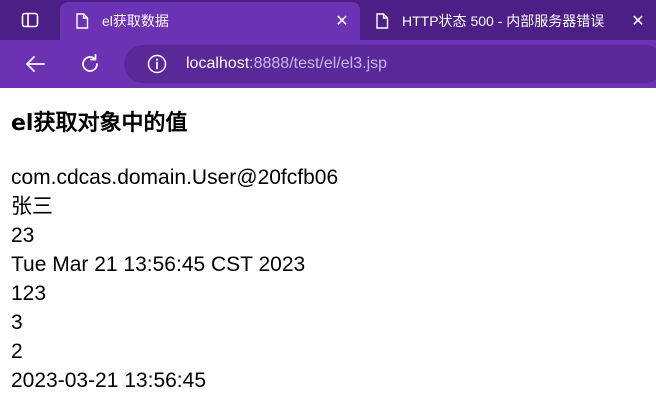 The height and width of the screenshot is (407, 656). I want to click on tab-actions-icon, so click(30, 20).